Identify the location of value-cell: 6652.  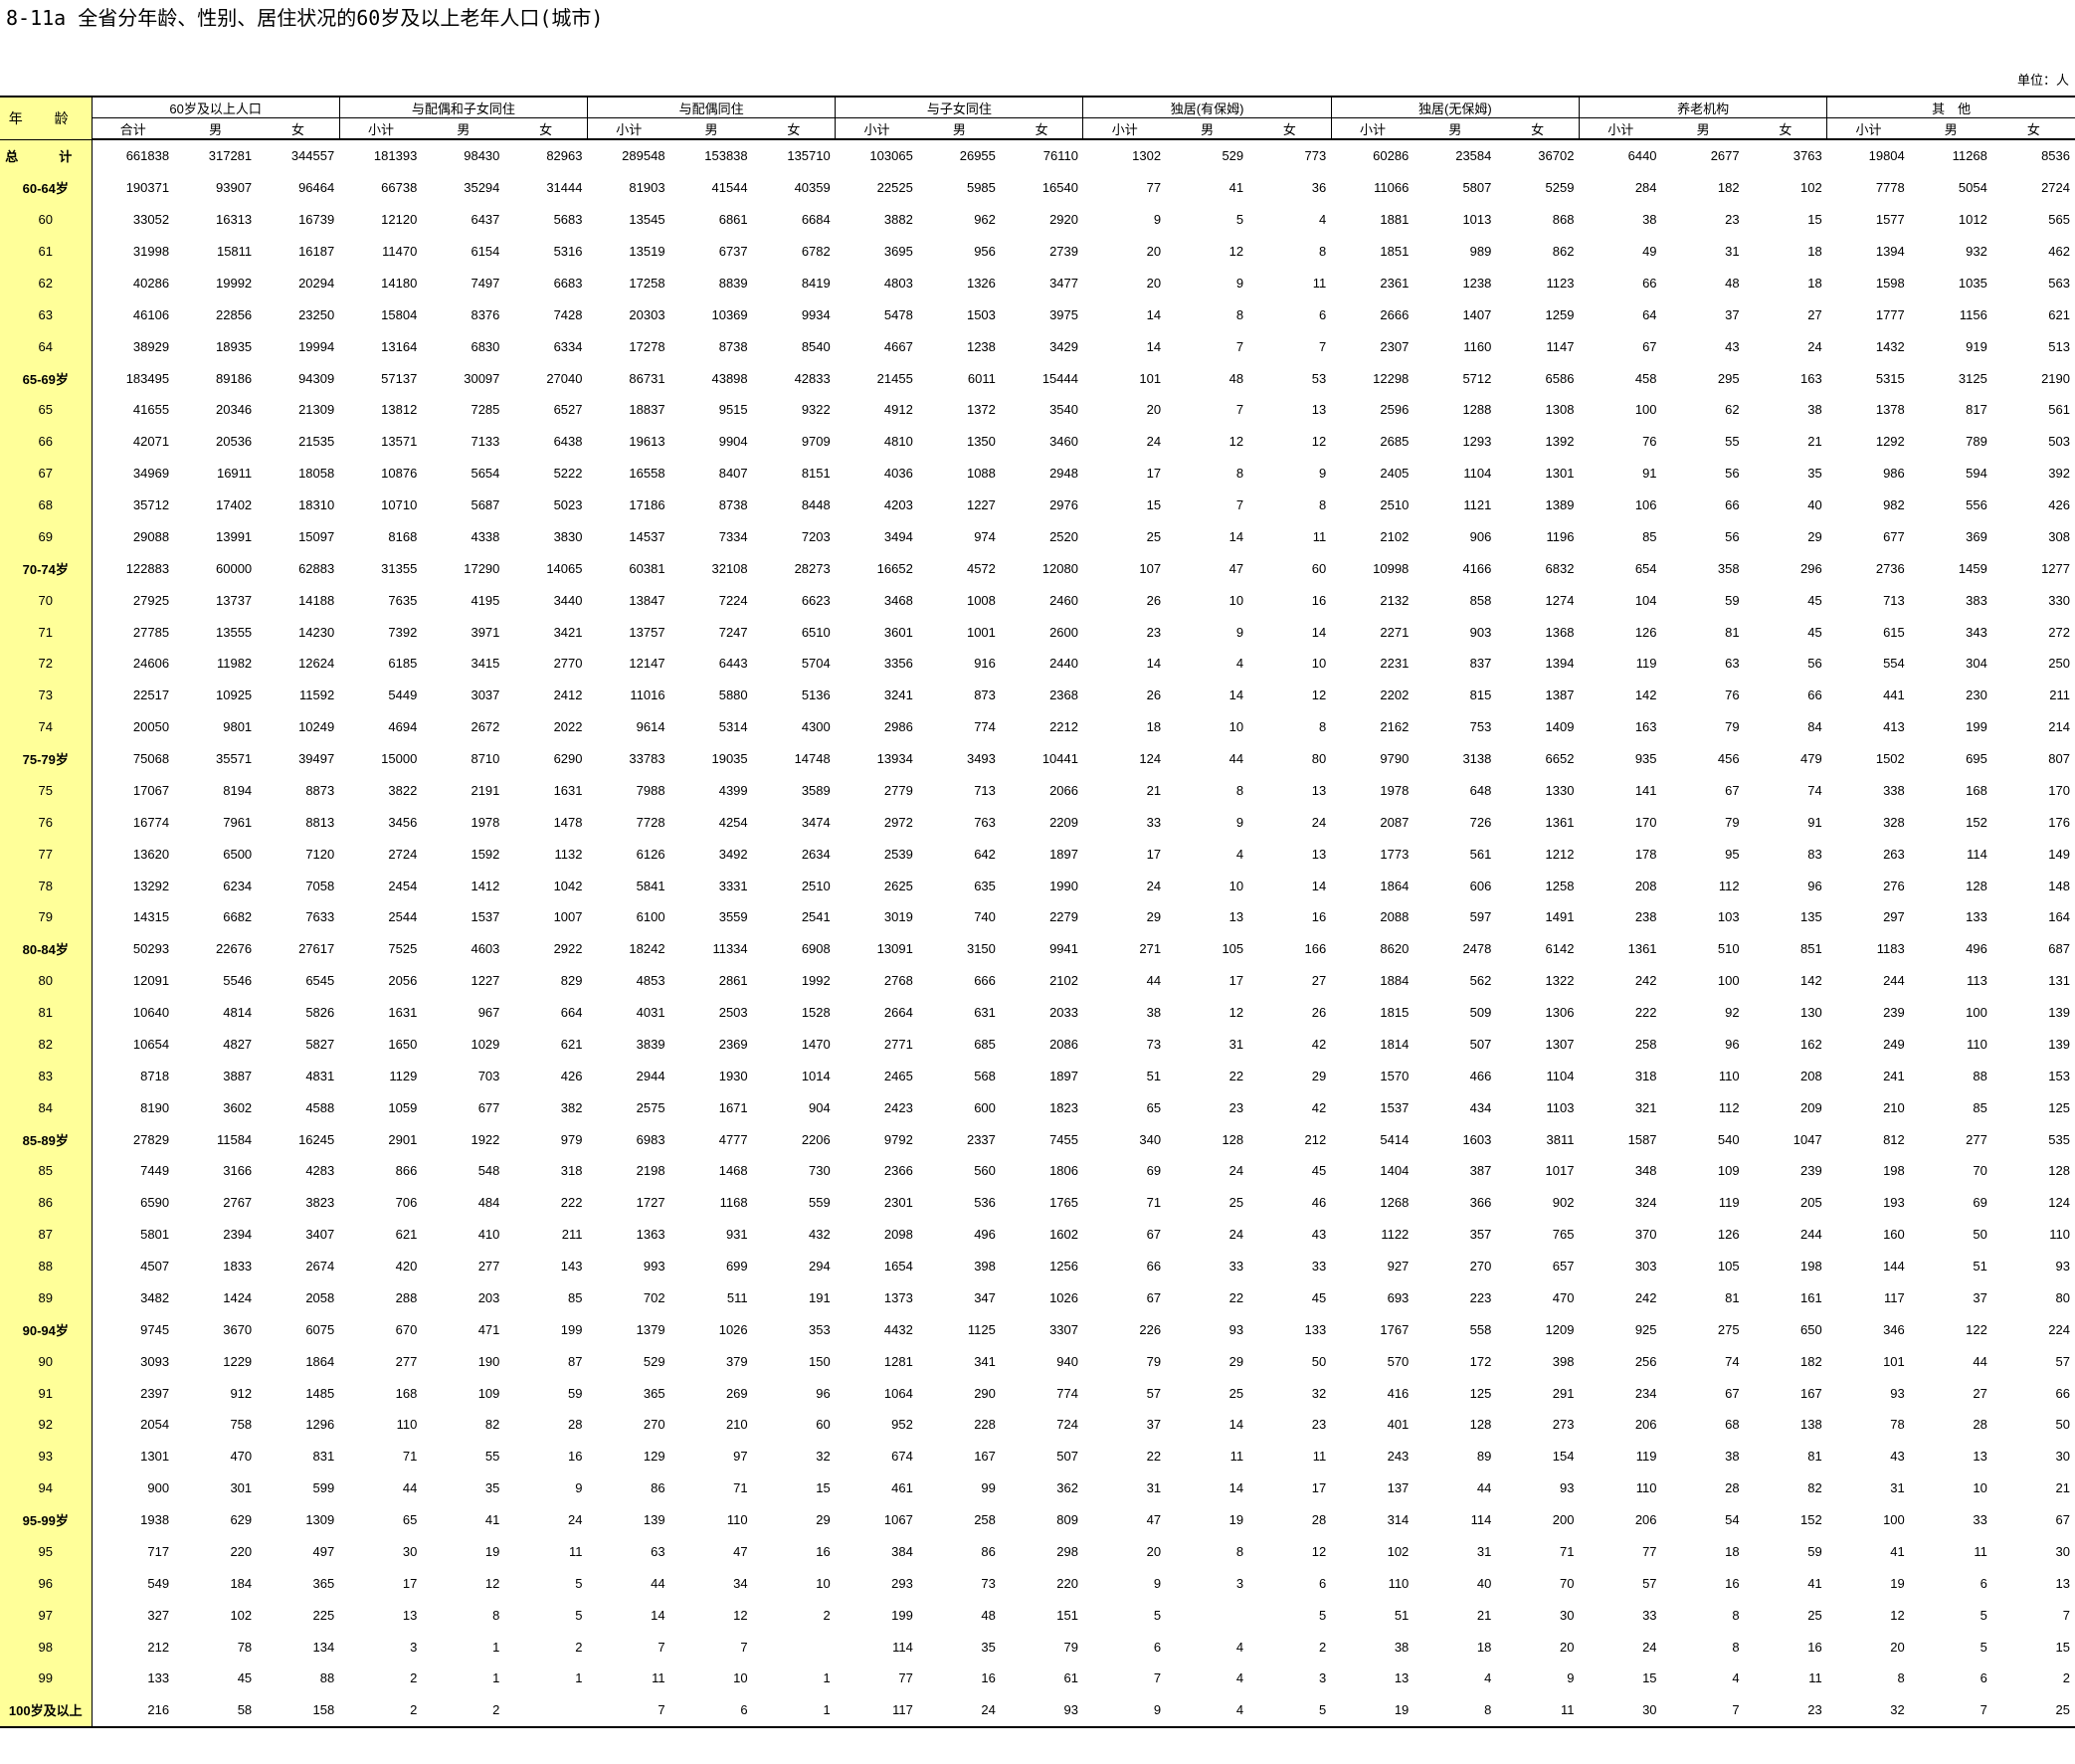
(1560, 759).